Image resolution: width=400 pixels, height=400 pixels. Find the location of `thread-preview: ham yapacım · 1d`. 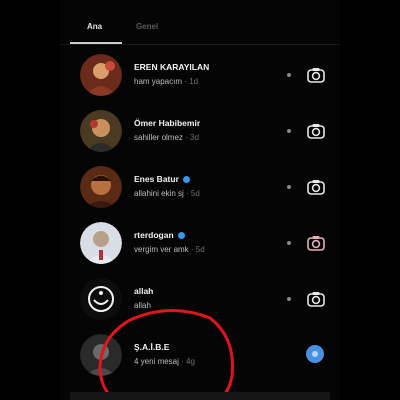

thread-preview: ham yapacım · 1d is located at coordinates (166, 81).